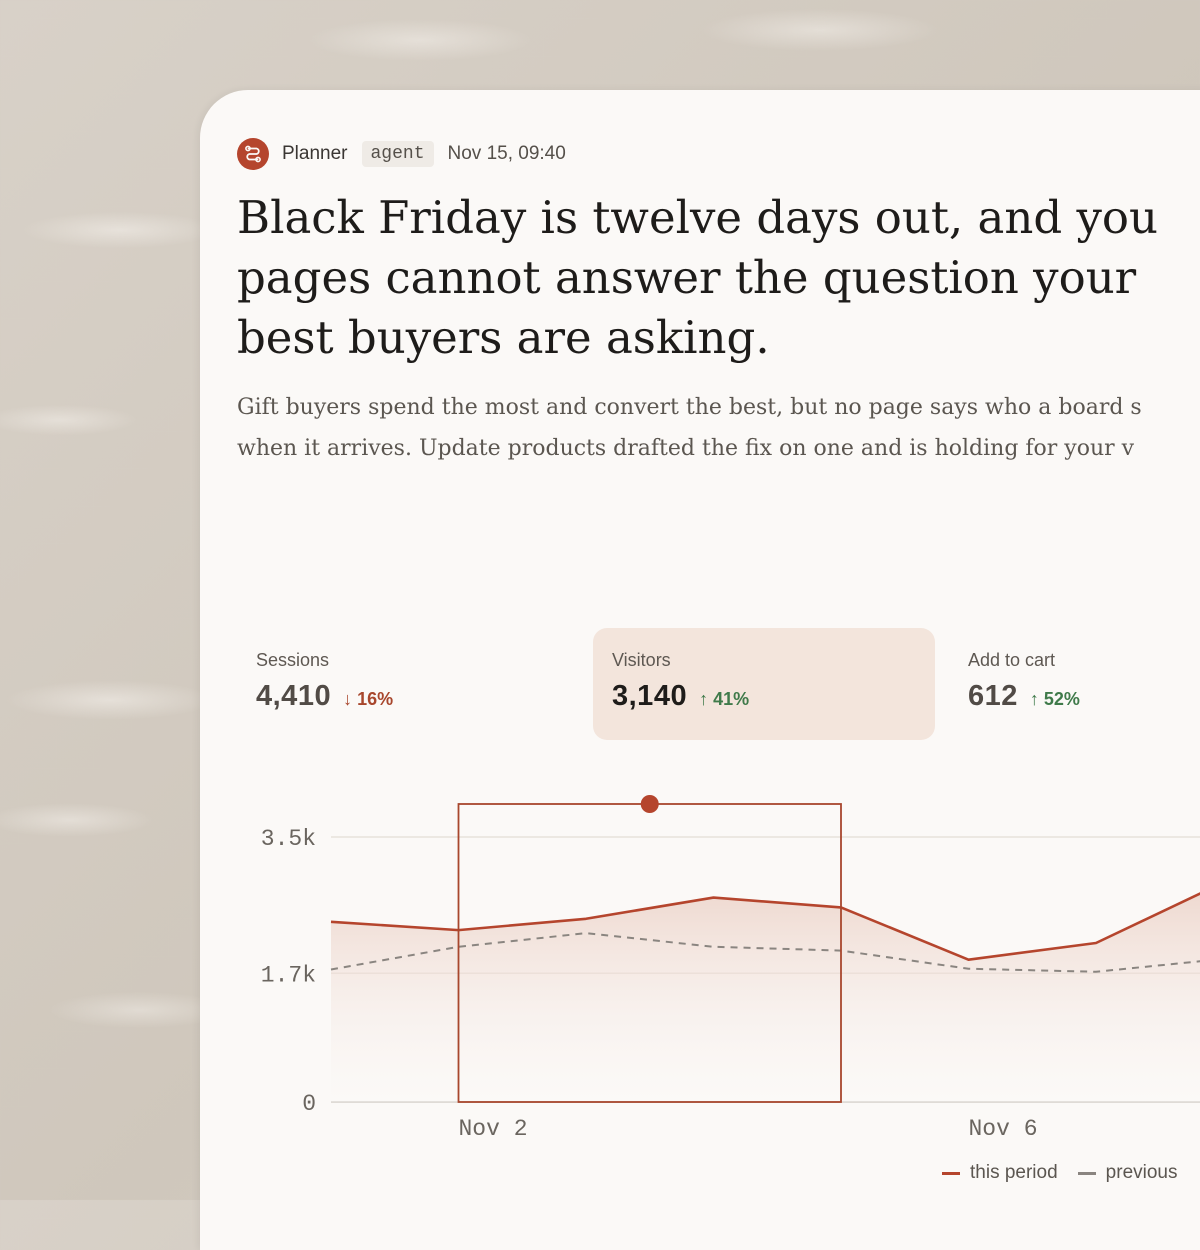  I want to click on metric-value: 612, so click(993, 696).